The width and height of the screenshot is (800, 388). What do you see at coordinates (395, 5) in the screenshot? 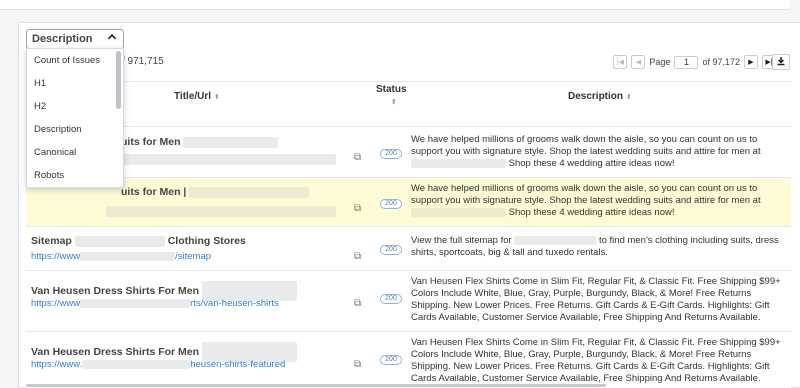
I see `top-card-edge` at bounding box center [395, 5].